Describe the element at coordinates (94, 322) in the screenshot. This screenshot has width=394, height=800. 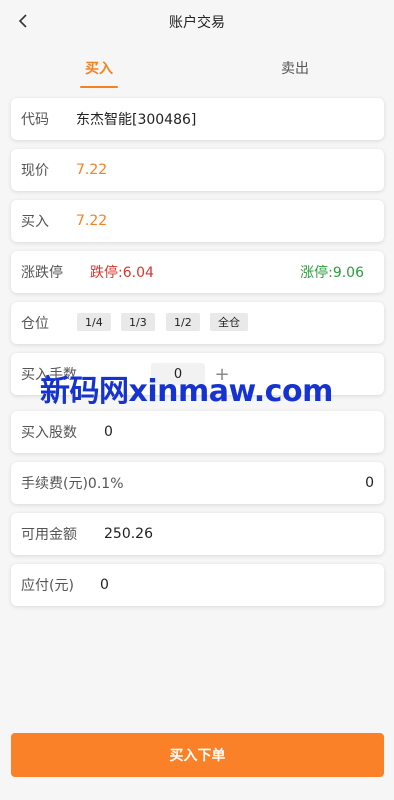
I see `position-quarter-button: 1/4` at that location.